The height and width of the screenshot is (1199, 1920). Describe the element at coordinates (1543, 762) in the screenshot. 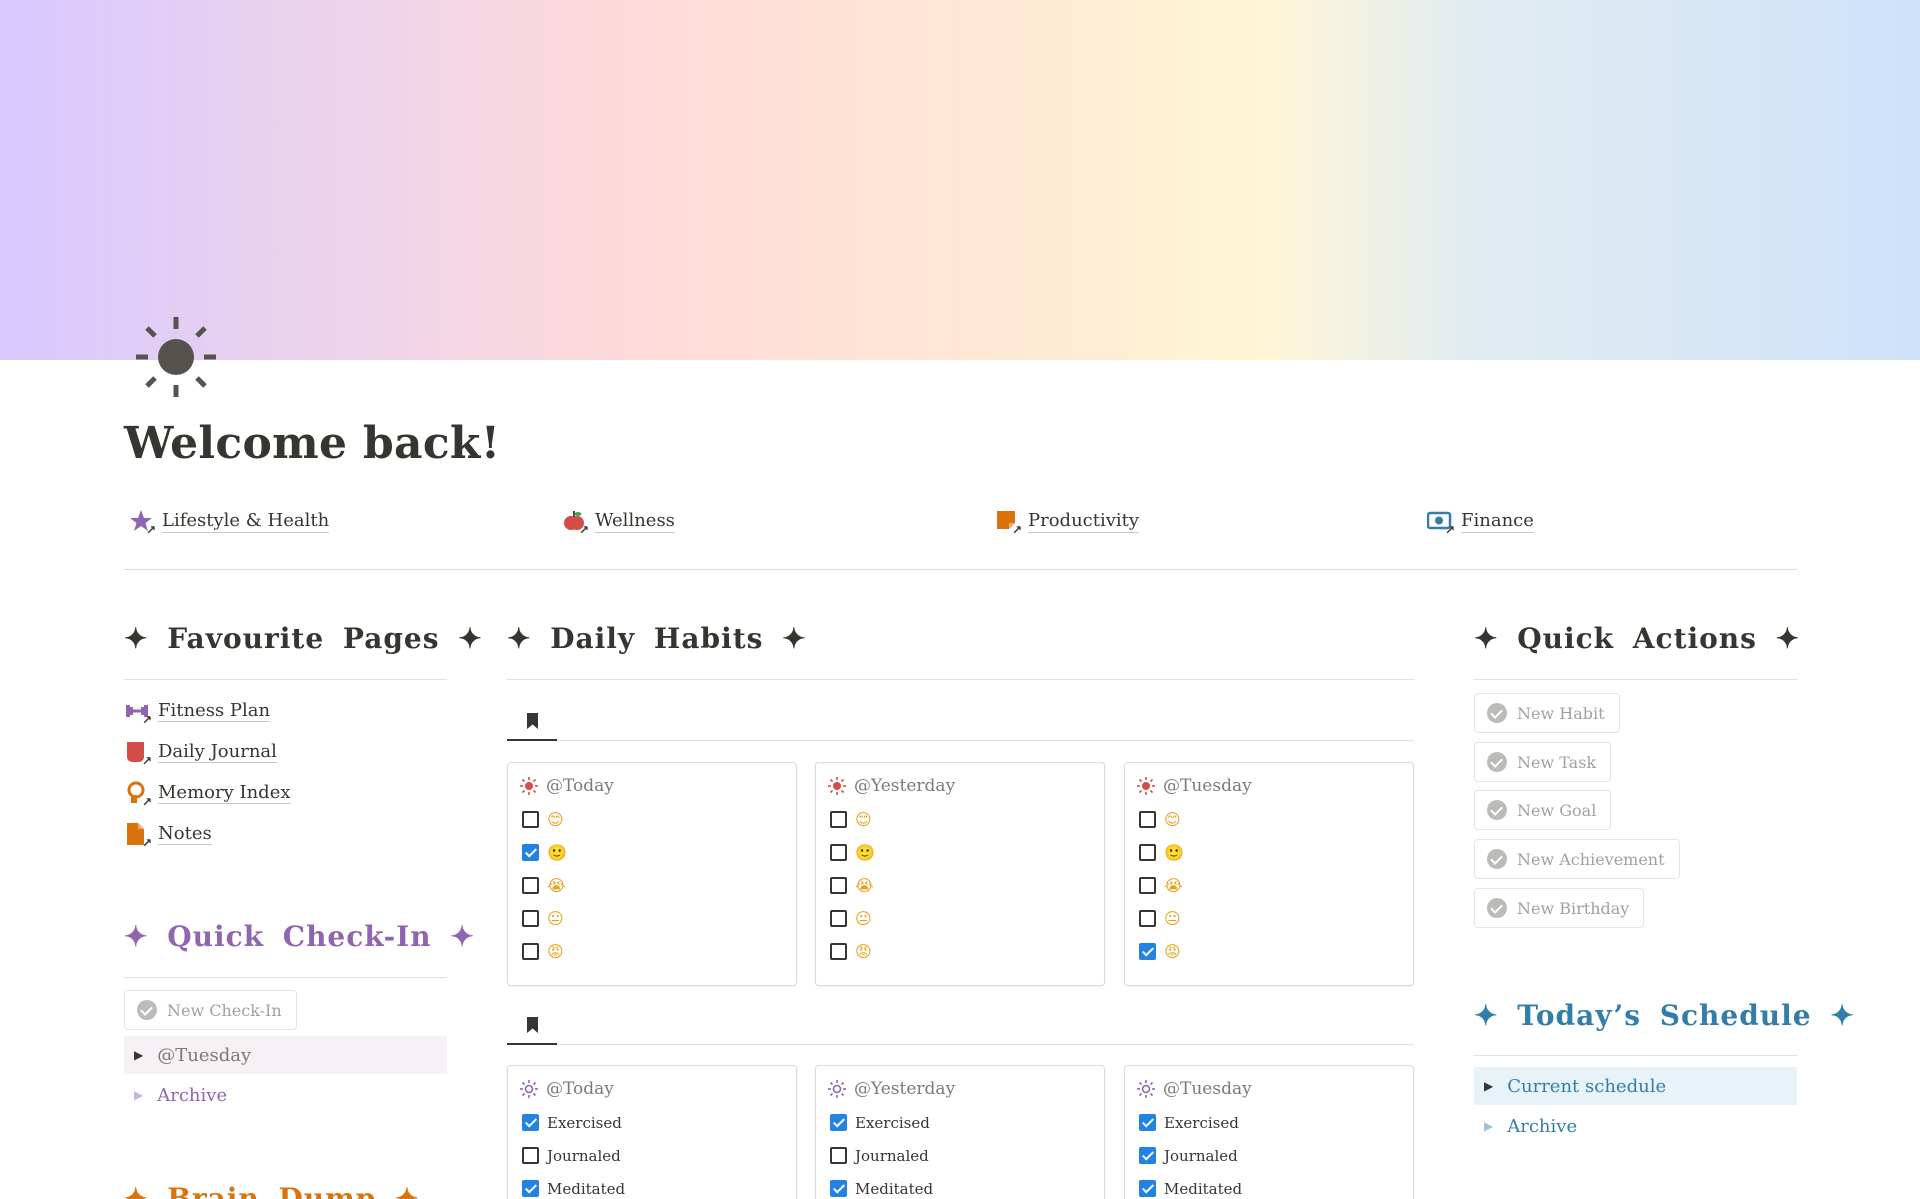

I see `new-task-button: New Task` at that location.